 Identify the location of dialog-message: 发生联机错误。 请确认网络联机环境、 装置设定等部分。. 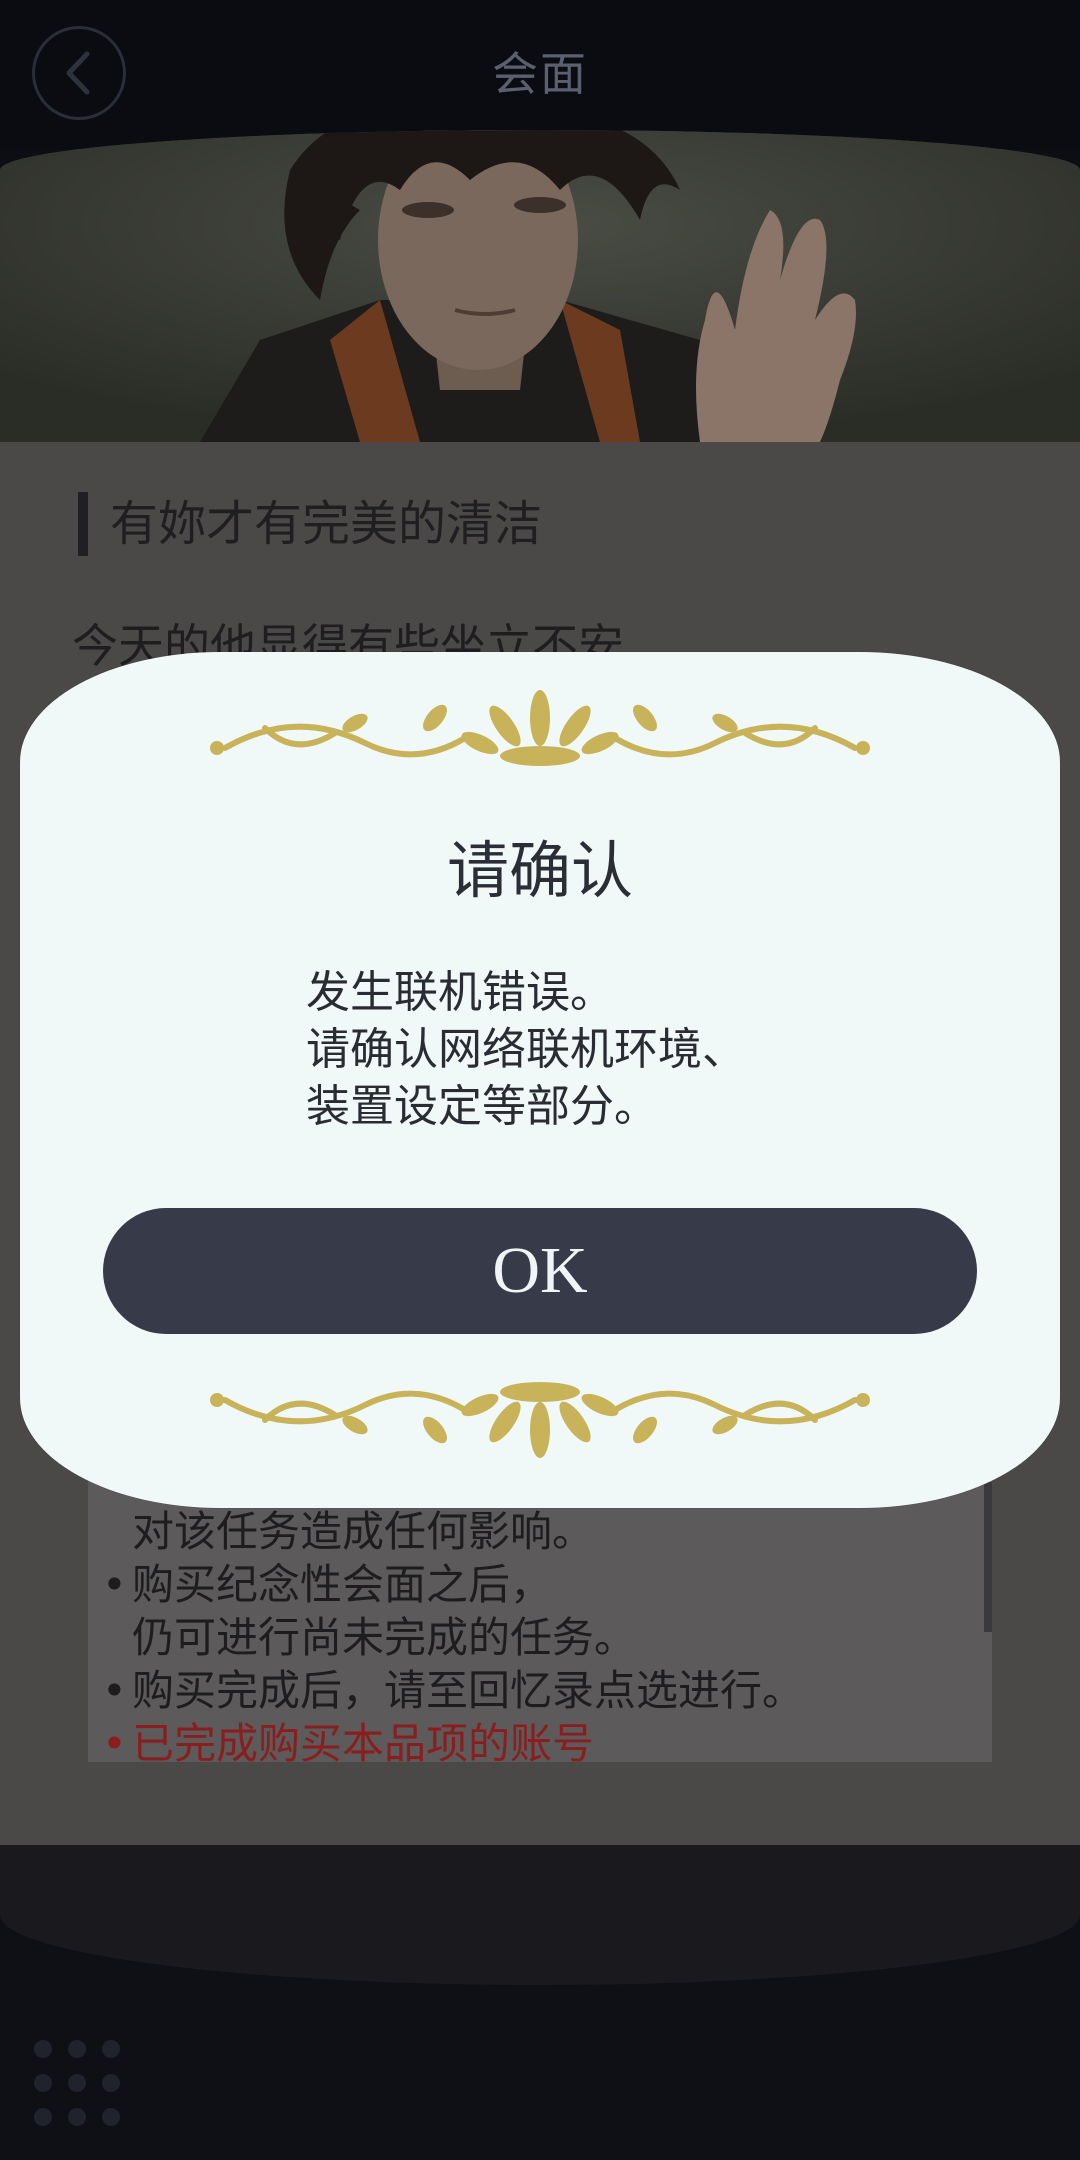
(526, 1049).